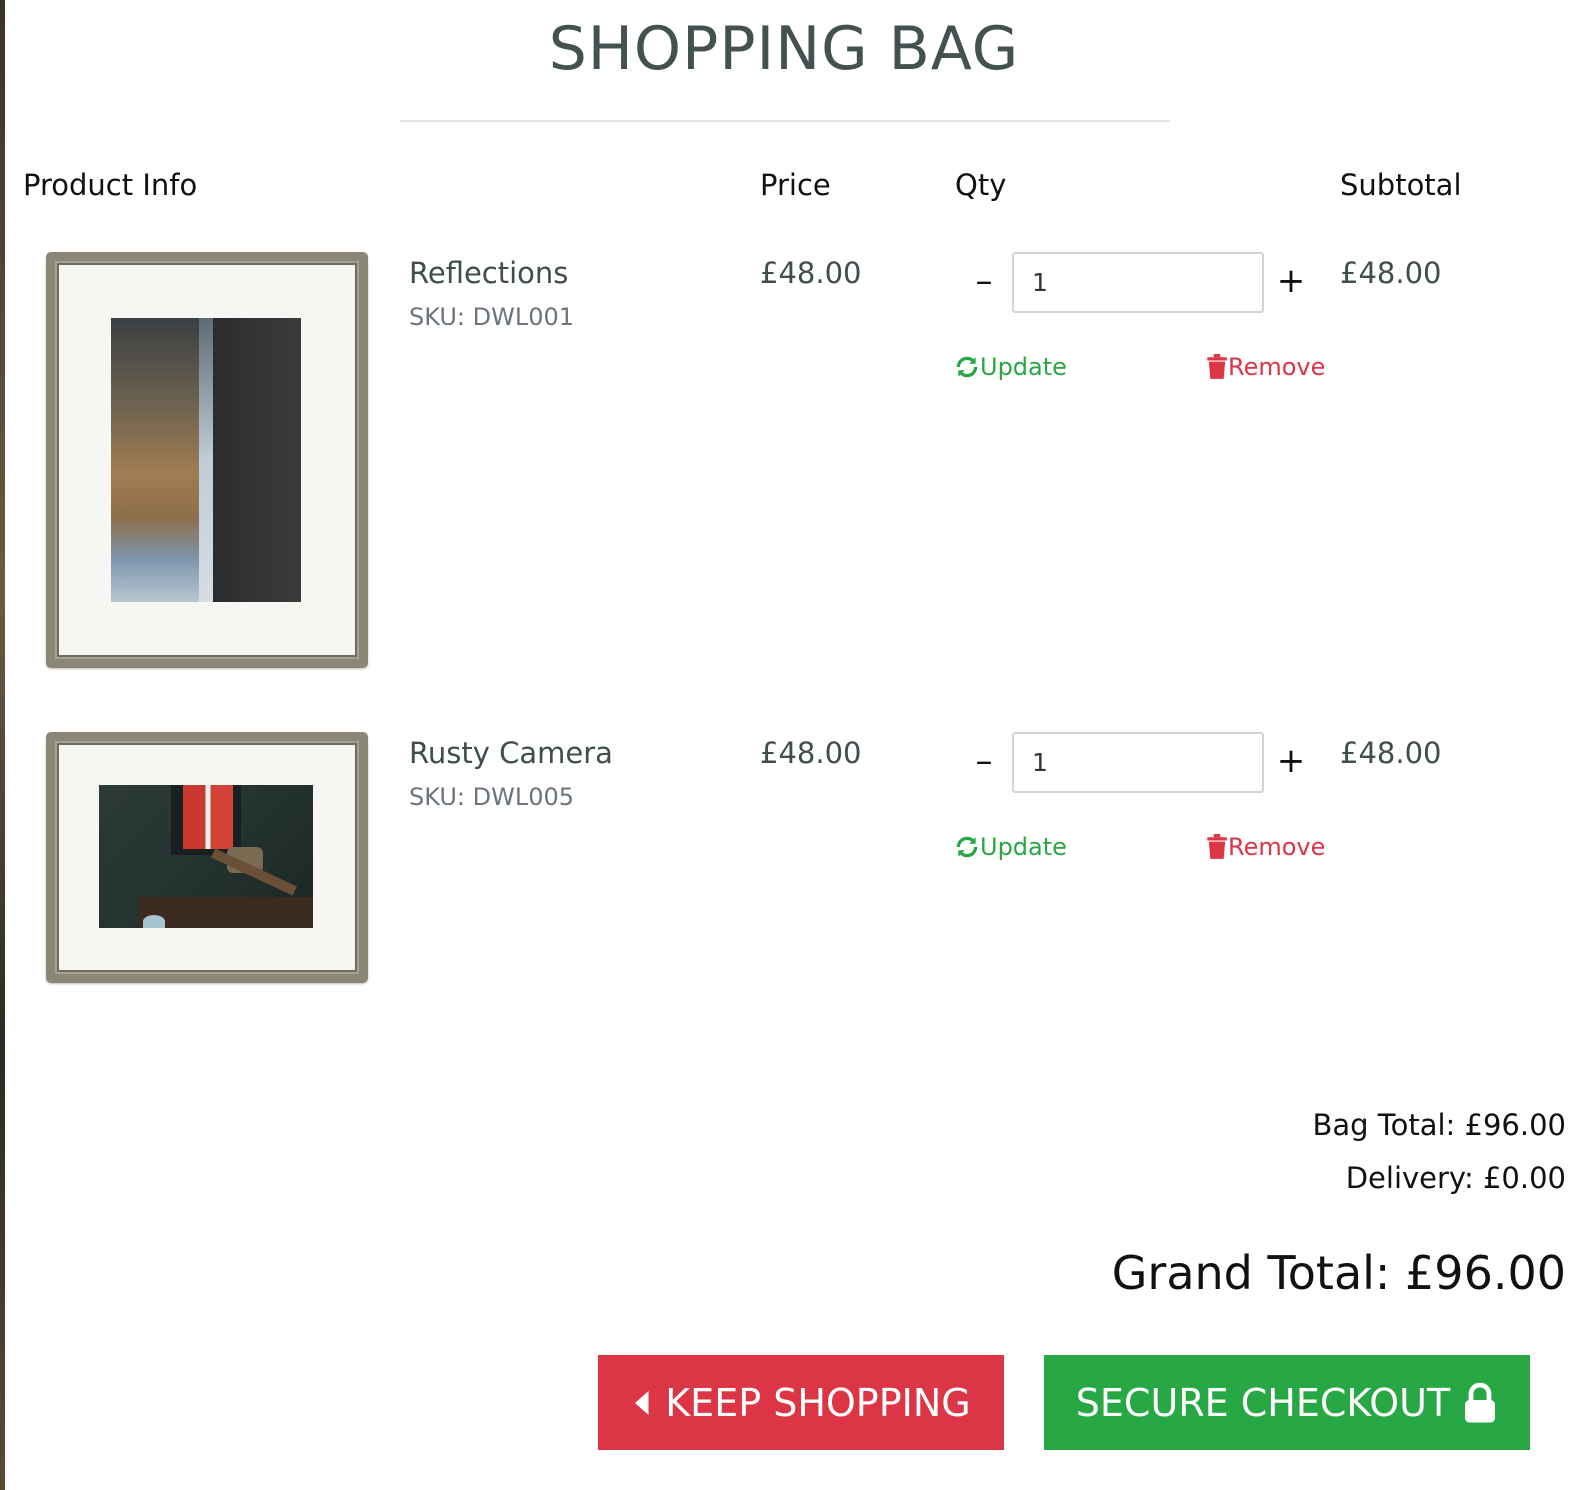  Describe the element at coordinates (642, 1402) in the screenshot. I see `caret-left-icon` at that location.